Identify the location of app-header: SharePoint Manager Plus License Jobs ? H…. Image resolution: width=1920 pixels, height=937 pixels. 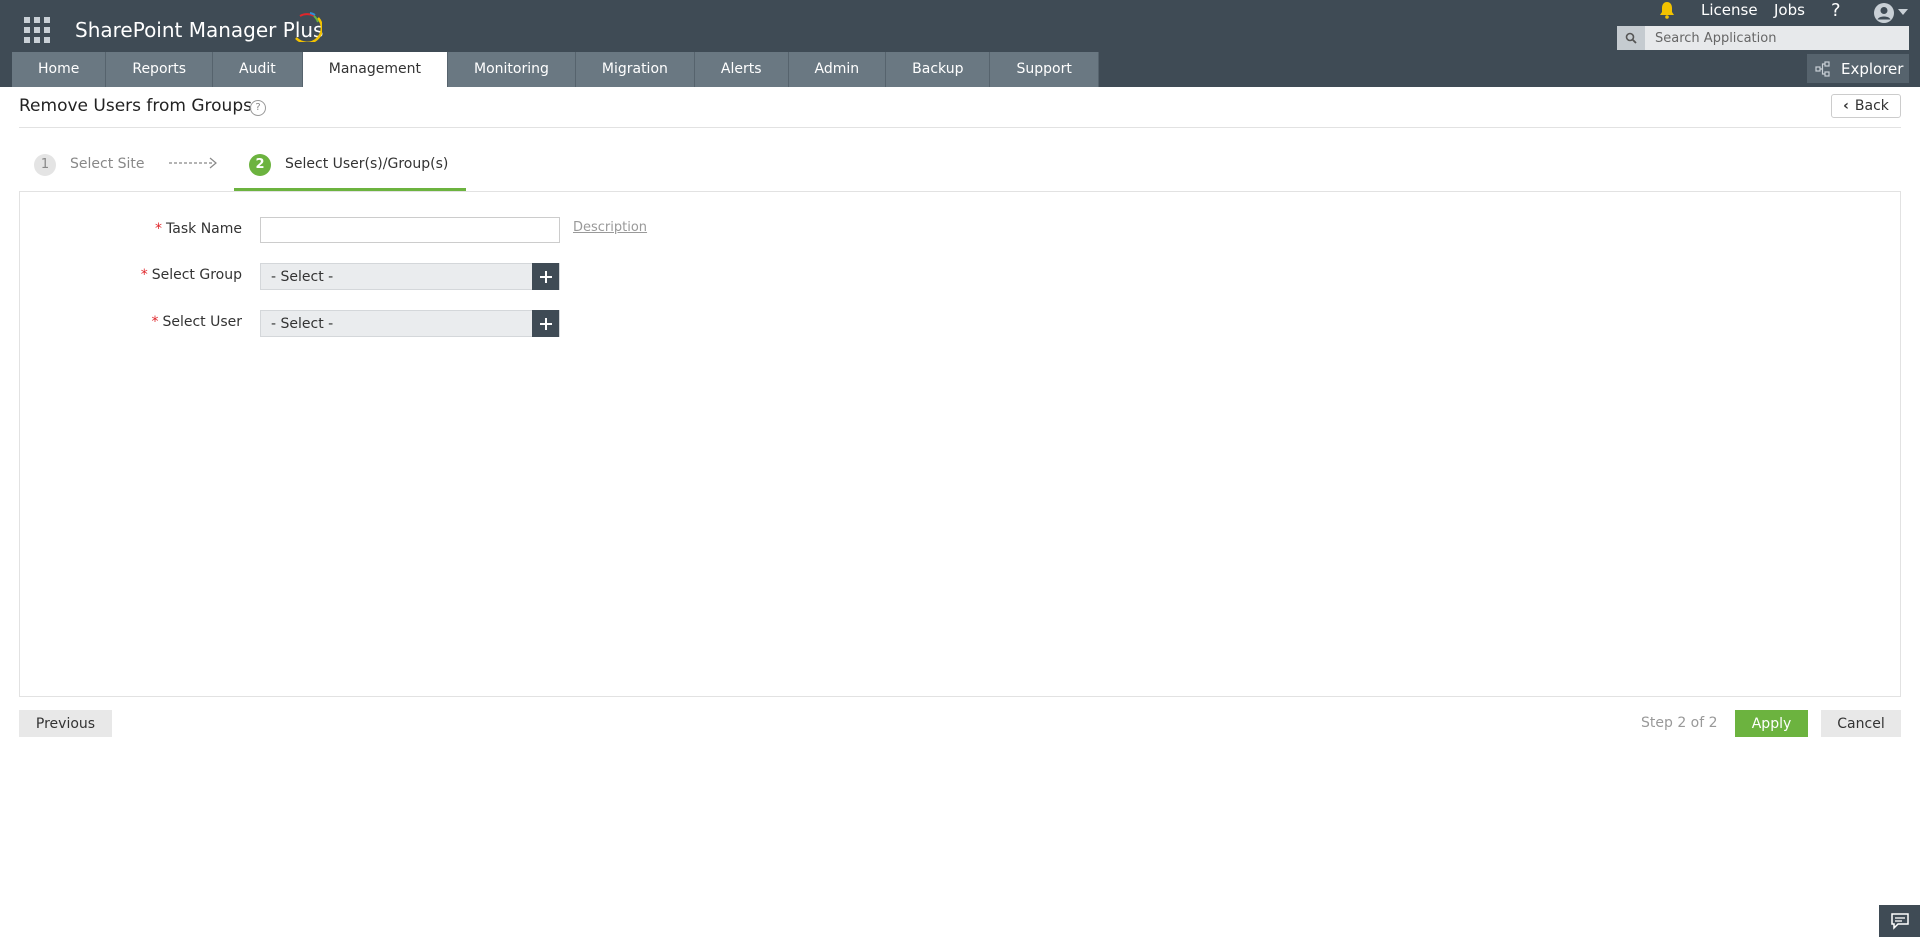
(960, 43).